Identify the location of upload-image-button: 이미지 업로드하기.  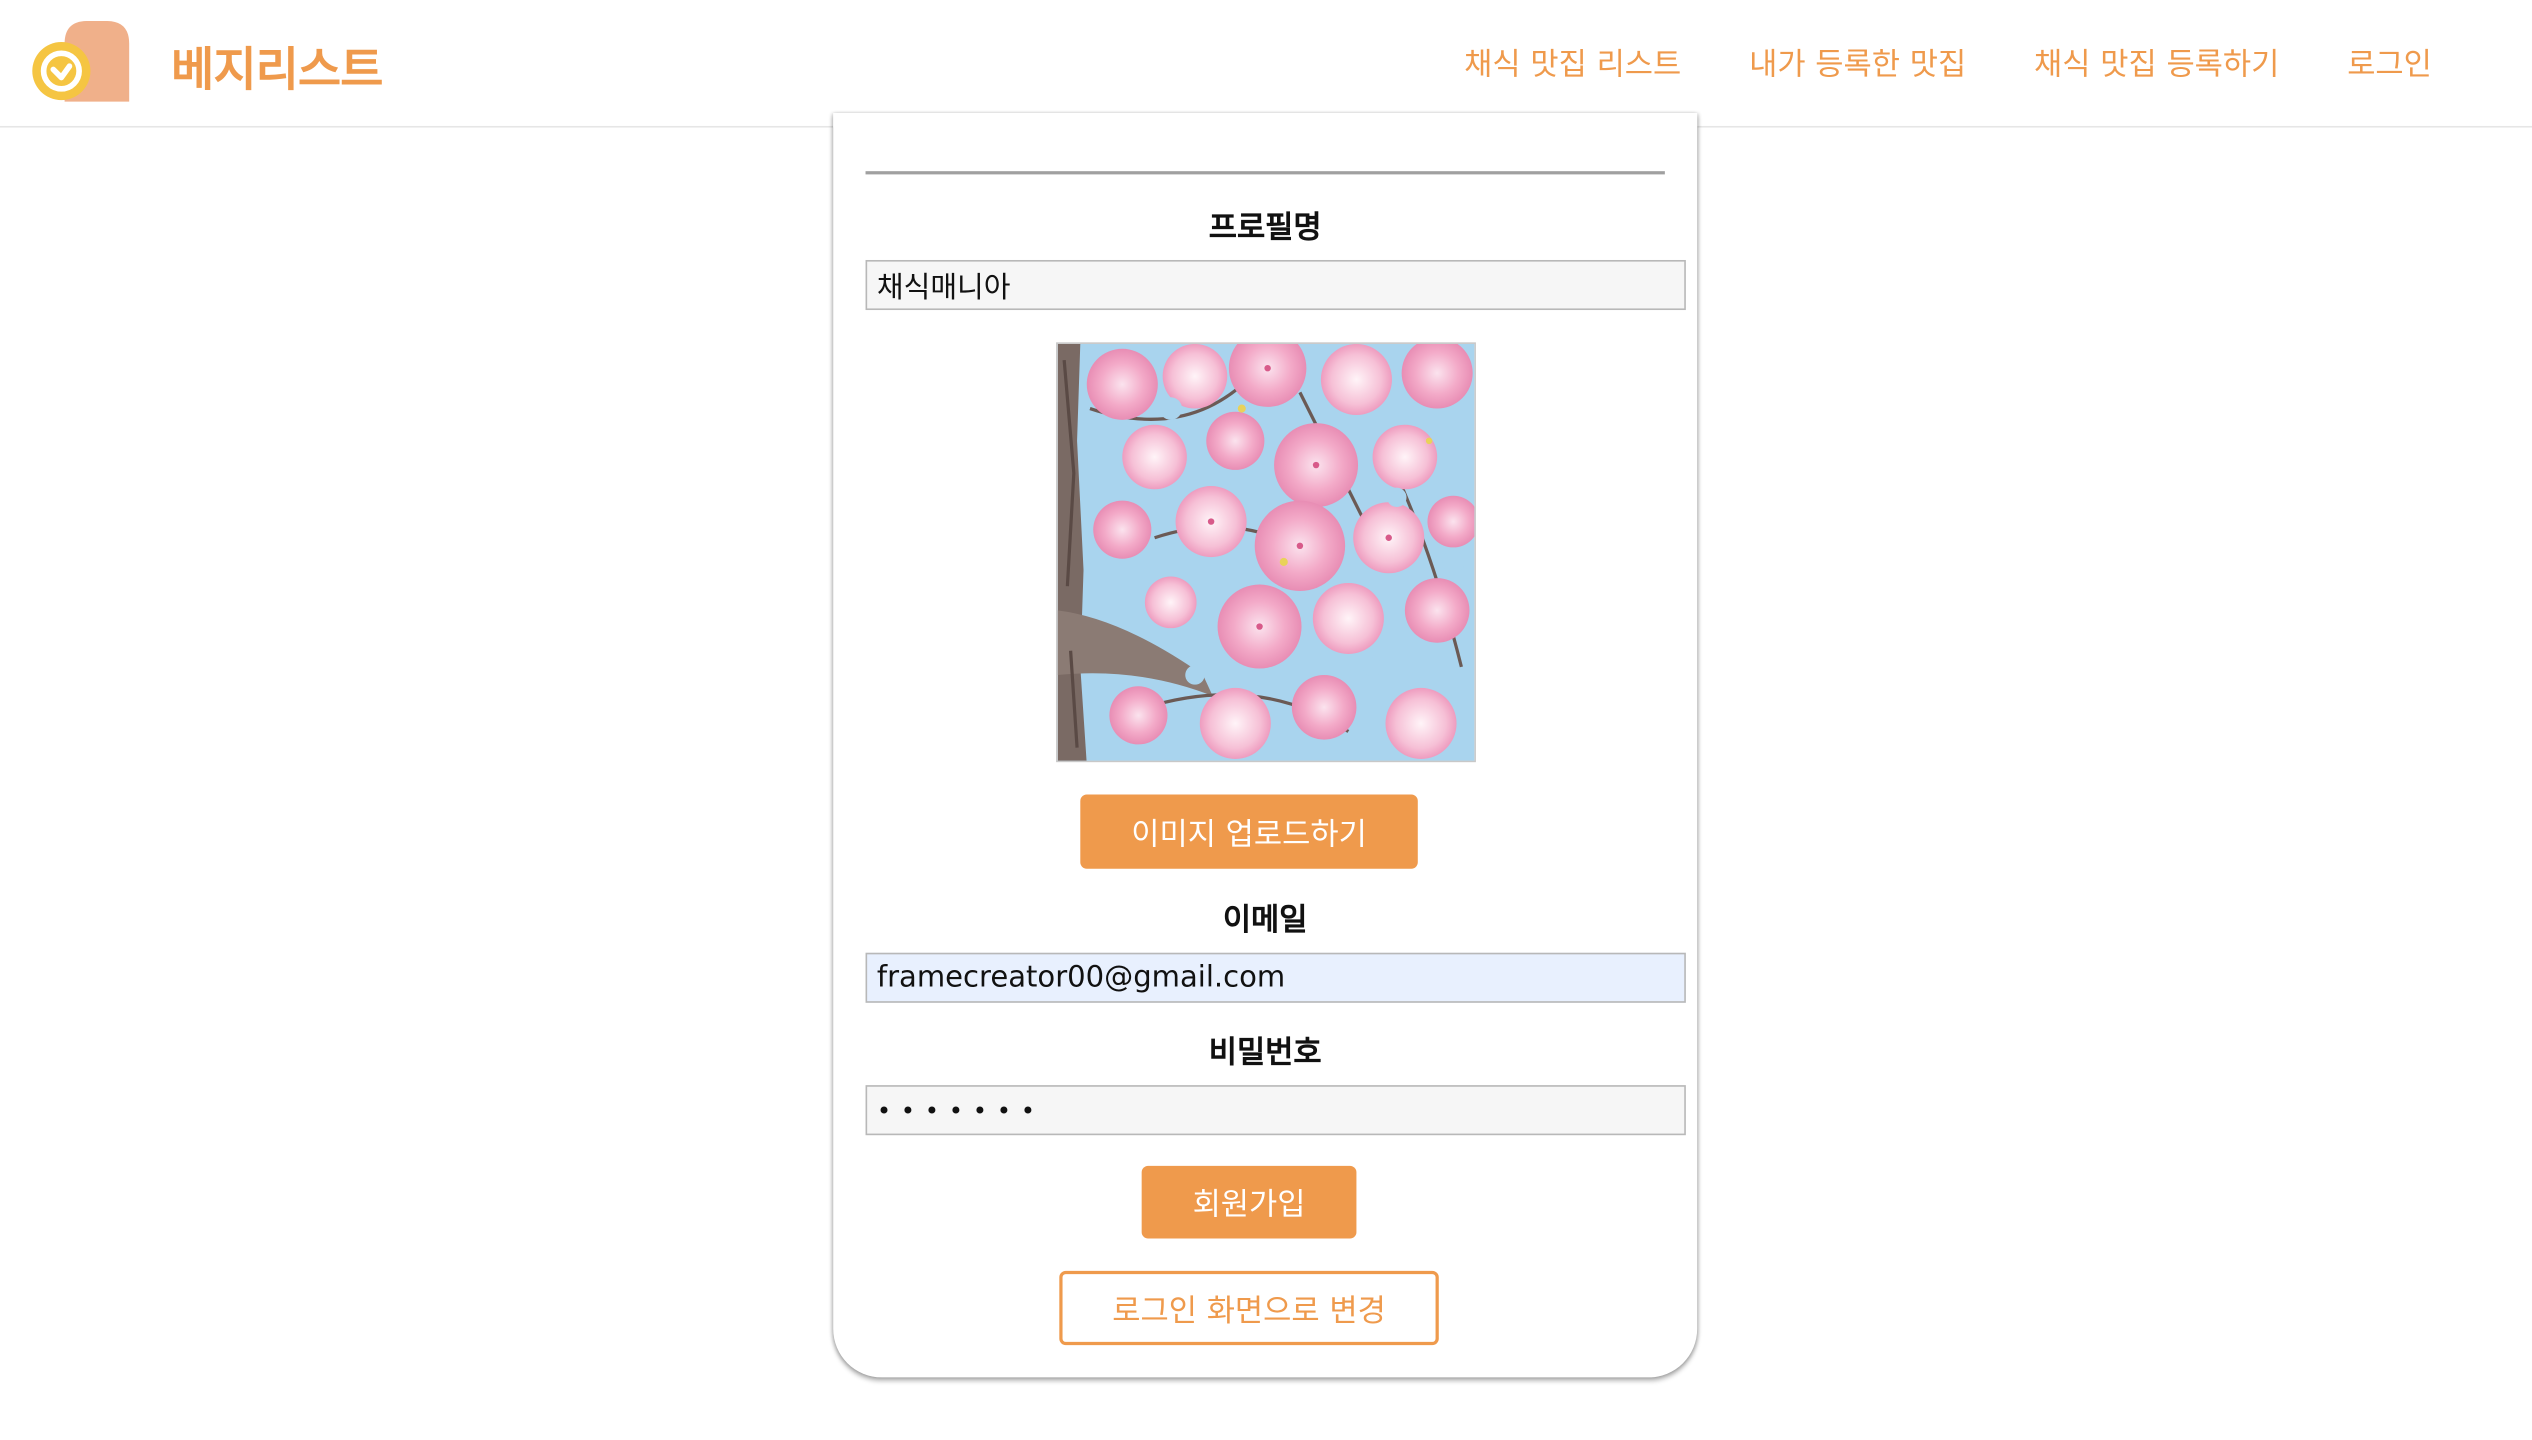
(1249, 831).